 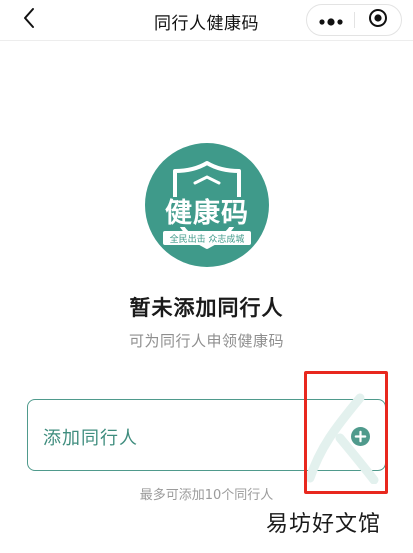 What do you see at coordinates (206, 20) in the screenshot?
I see `top-navbar: 同行人健康码` at bounding box center [206, 20].